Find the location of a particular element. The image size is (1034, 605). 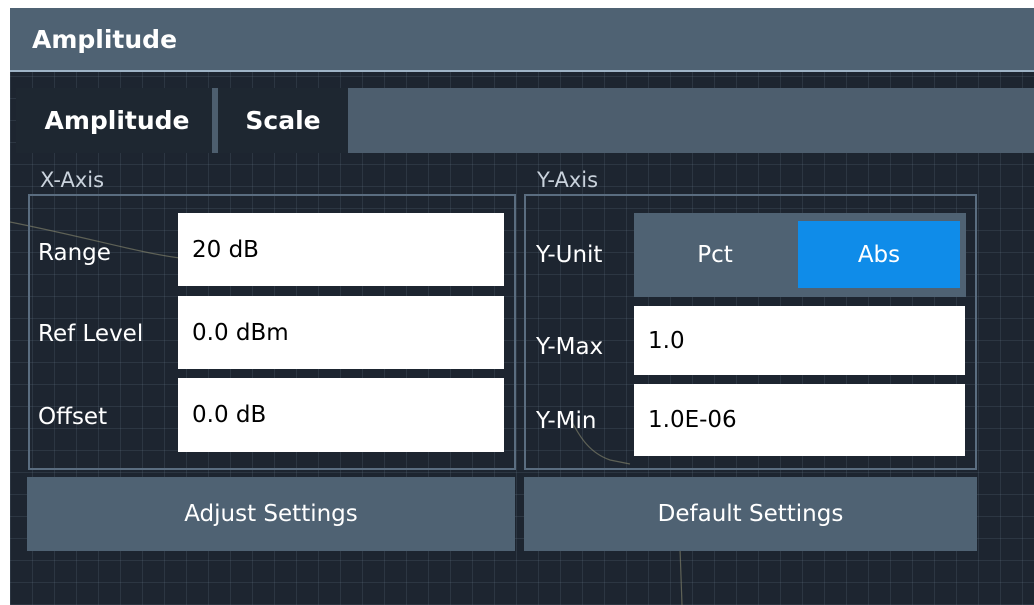

adjust-settings-button: Adjust Settings is located at coordinates (271, 514).